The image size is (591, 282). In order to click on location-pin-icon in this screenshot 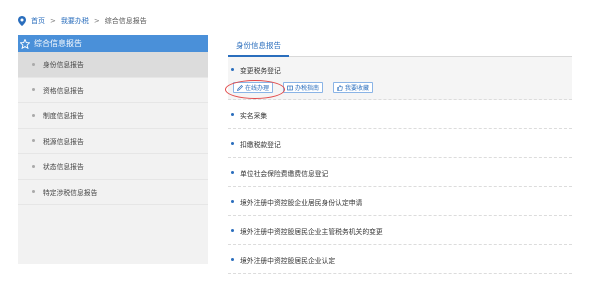, I will do `click(22, 21)`.